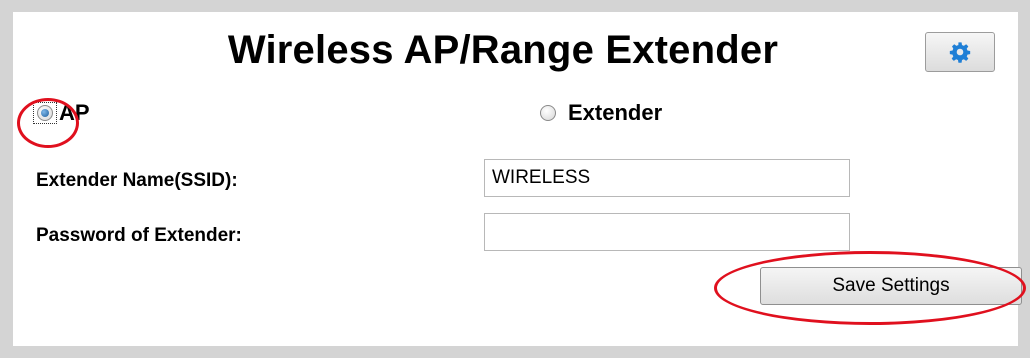 The image size is (1030, 358). I want to click on save-settings-button: Save Settings, so click(891, 286).